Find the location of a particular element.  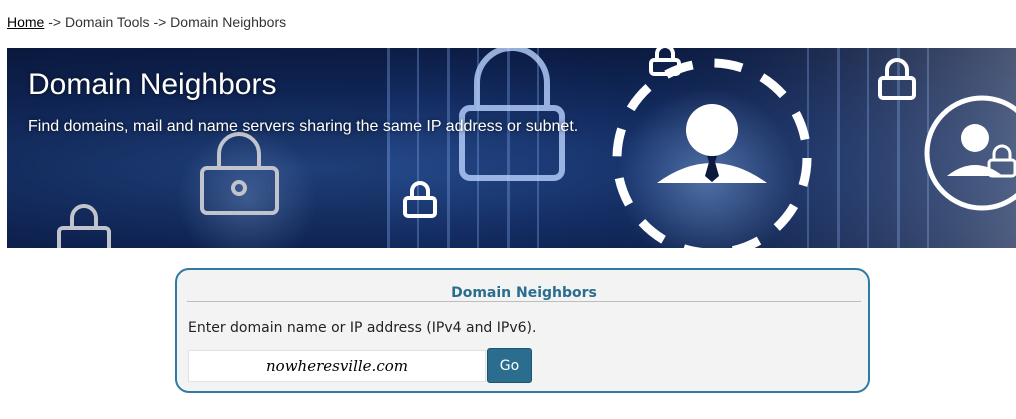

go-button: Go is located at coordinates (509, 365).